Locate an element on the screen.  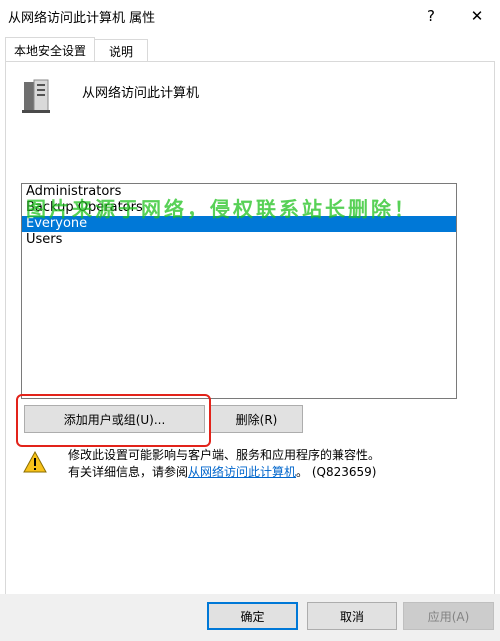
warning-prefix: 有关详细信息，请参阅 is located at coordinates (128, 472).